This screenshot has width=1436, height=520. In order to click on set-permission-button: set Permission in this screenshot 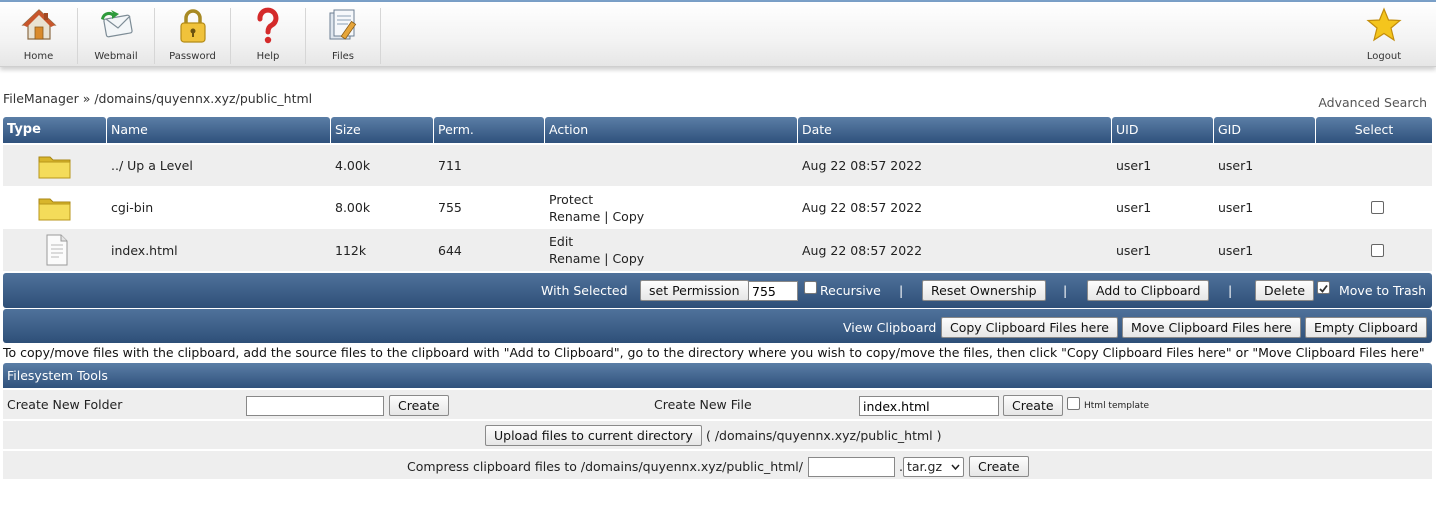, I will do `click(694, 290)`.